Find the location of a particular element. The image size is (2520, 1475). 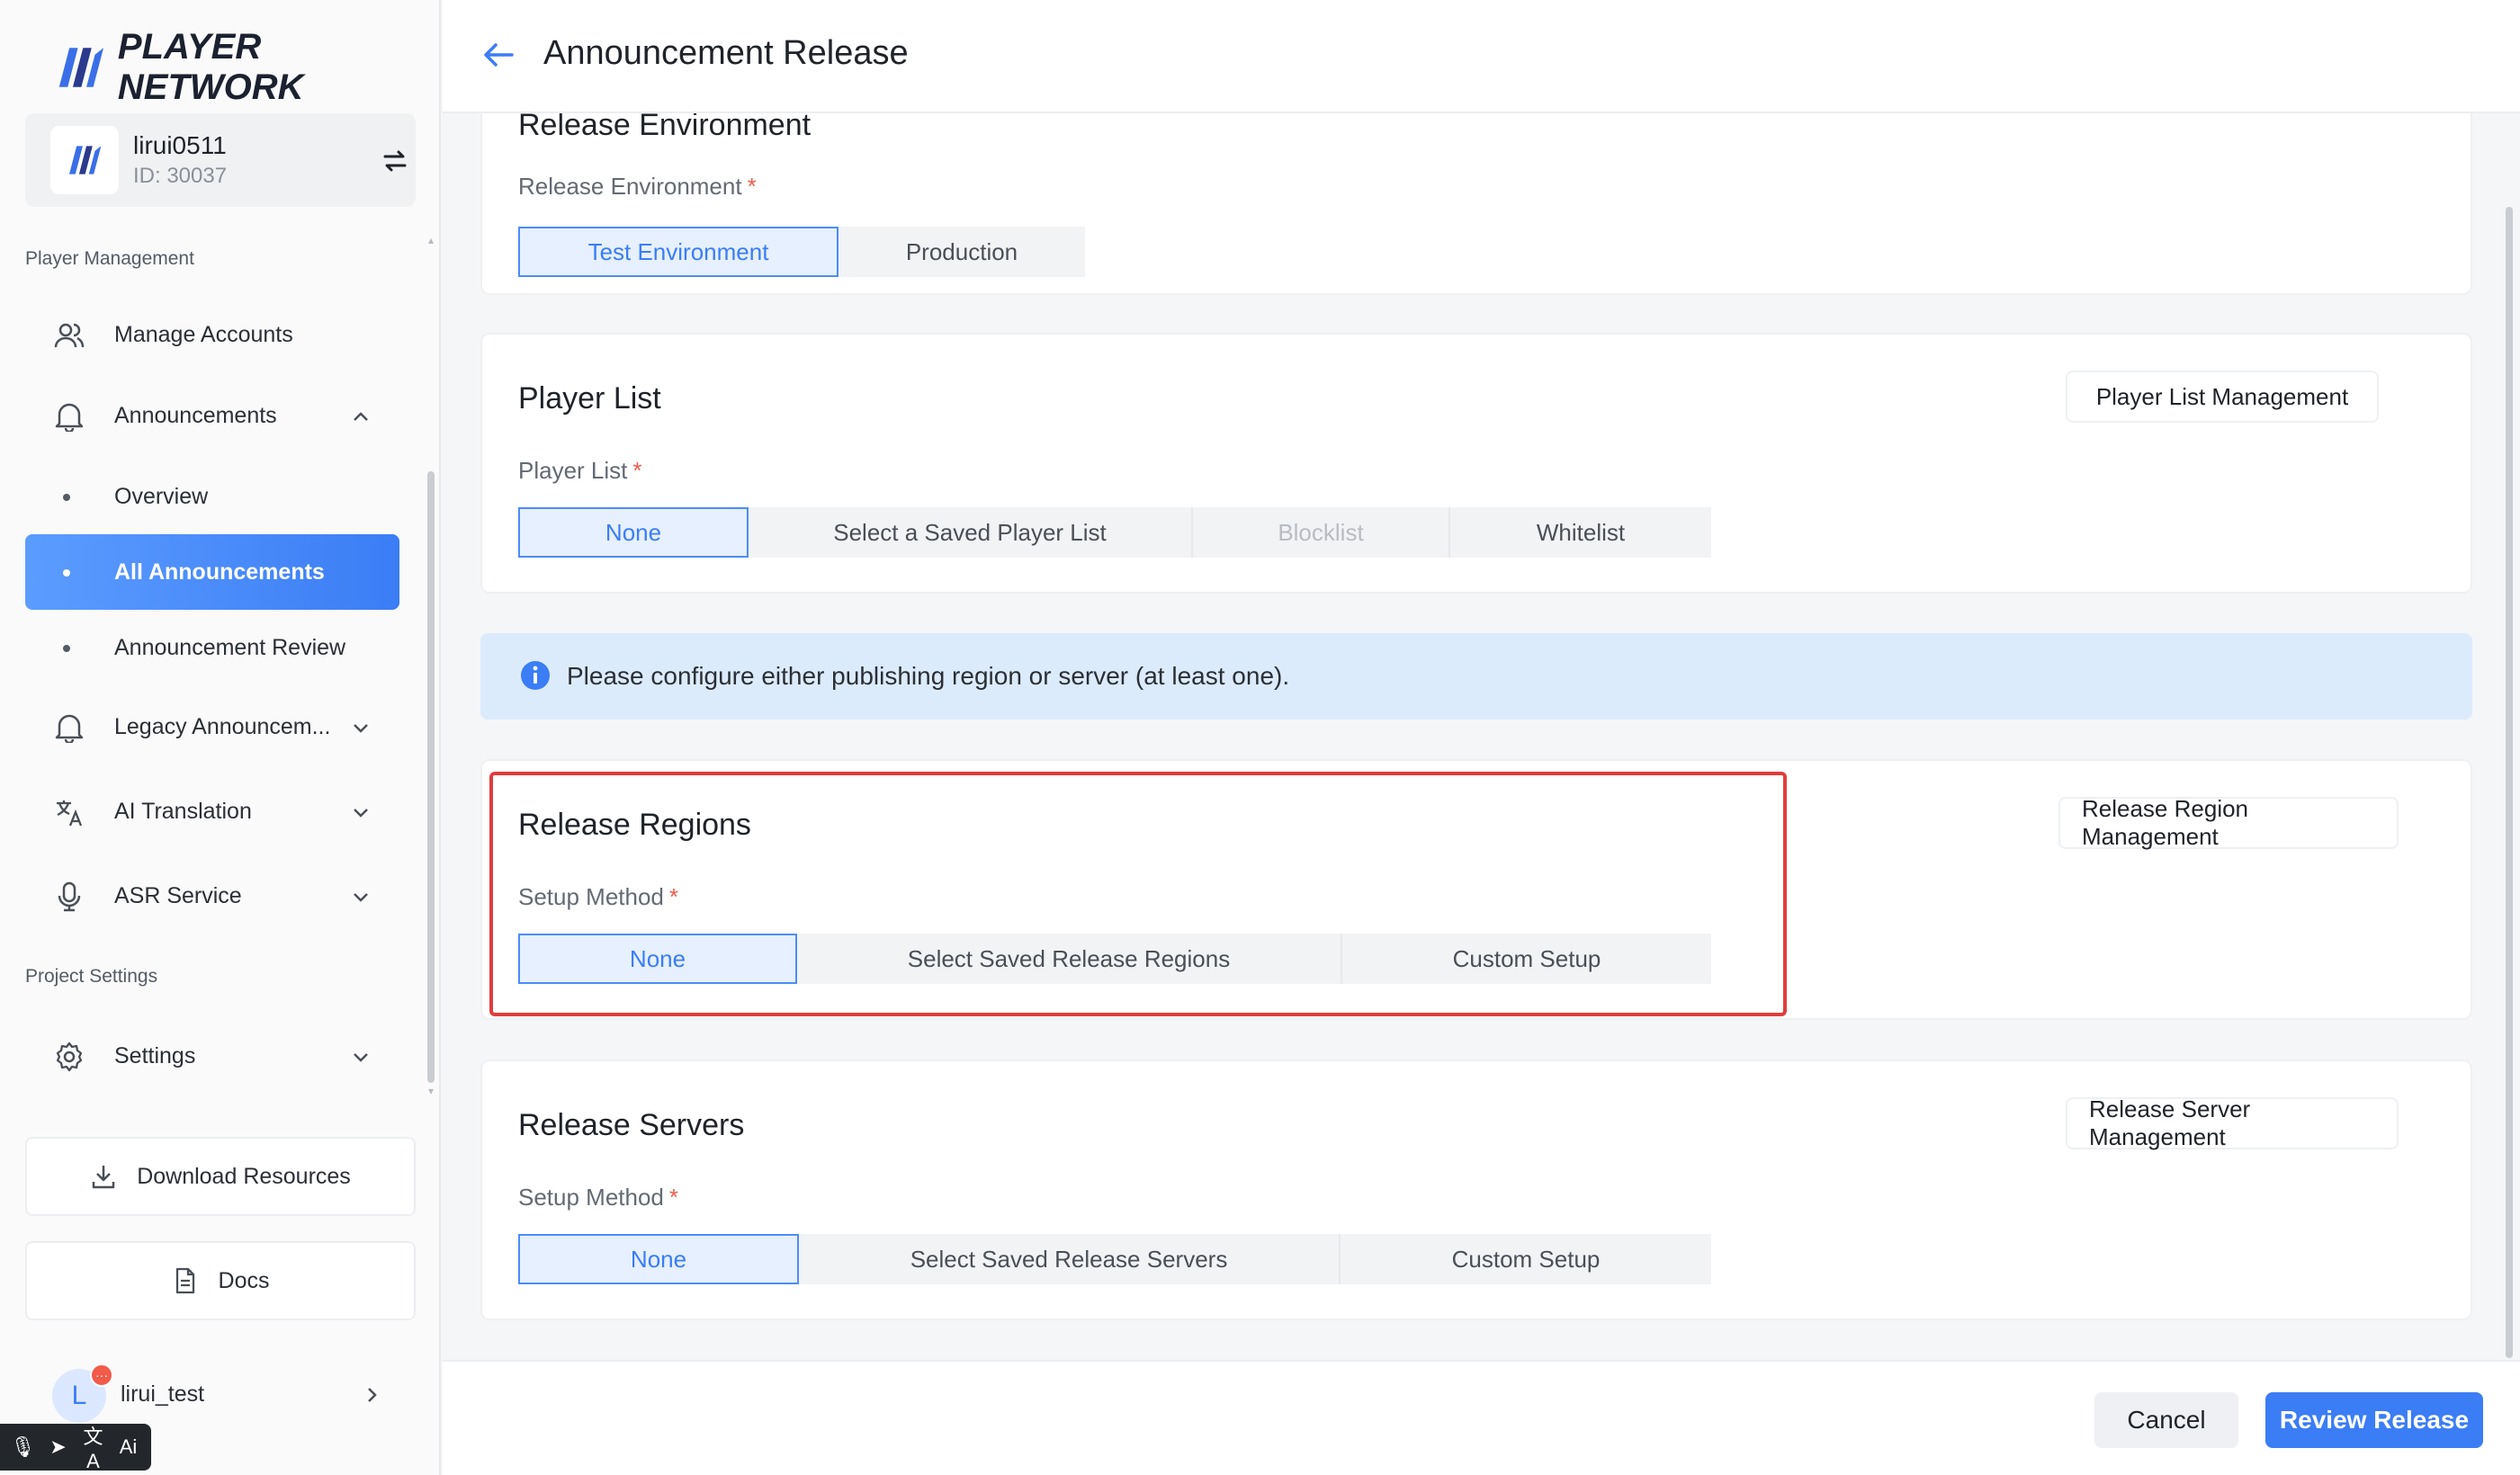

release-region-management-button: Release Region Management is located at coordinates (2228, 822).